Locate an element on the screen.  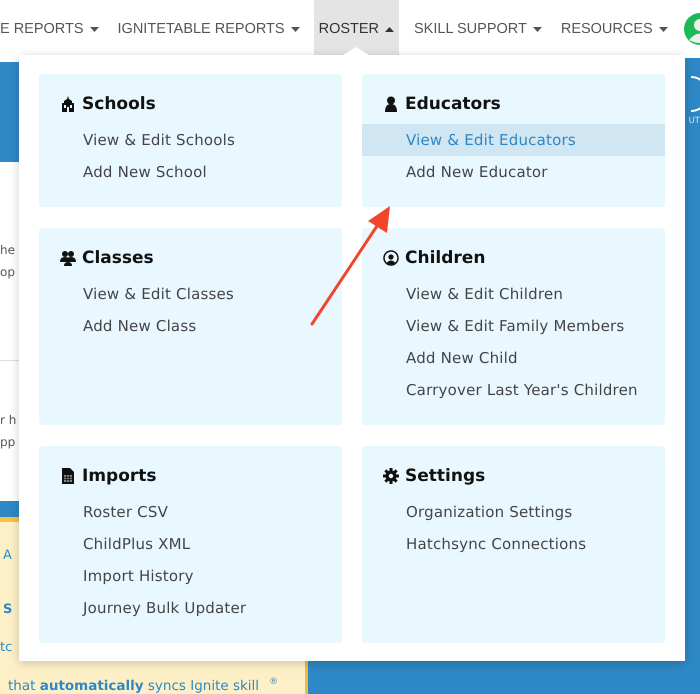
menu-link: View & Edit Family Members is located at coordinates (513, 326).